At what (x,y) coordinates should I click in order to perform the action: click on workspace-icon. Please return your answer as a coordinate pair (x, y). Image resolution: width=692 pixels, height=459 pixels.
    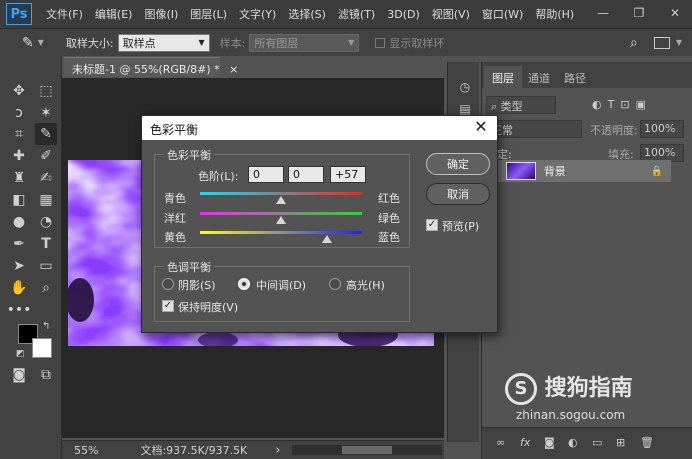
    Looking at the image, I should click on (661, 42).